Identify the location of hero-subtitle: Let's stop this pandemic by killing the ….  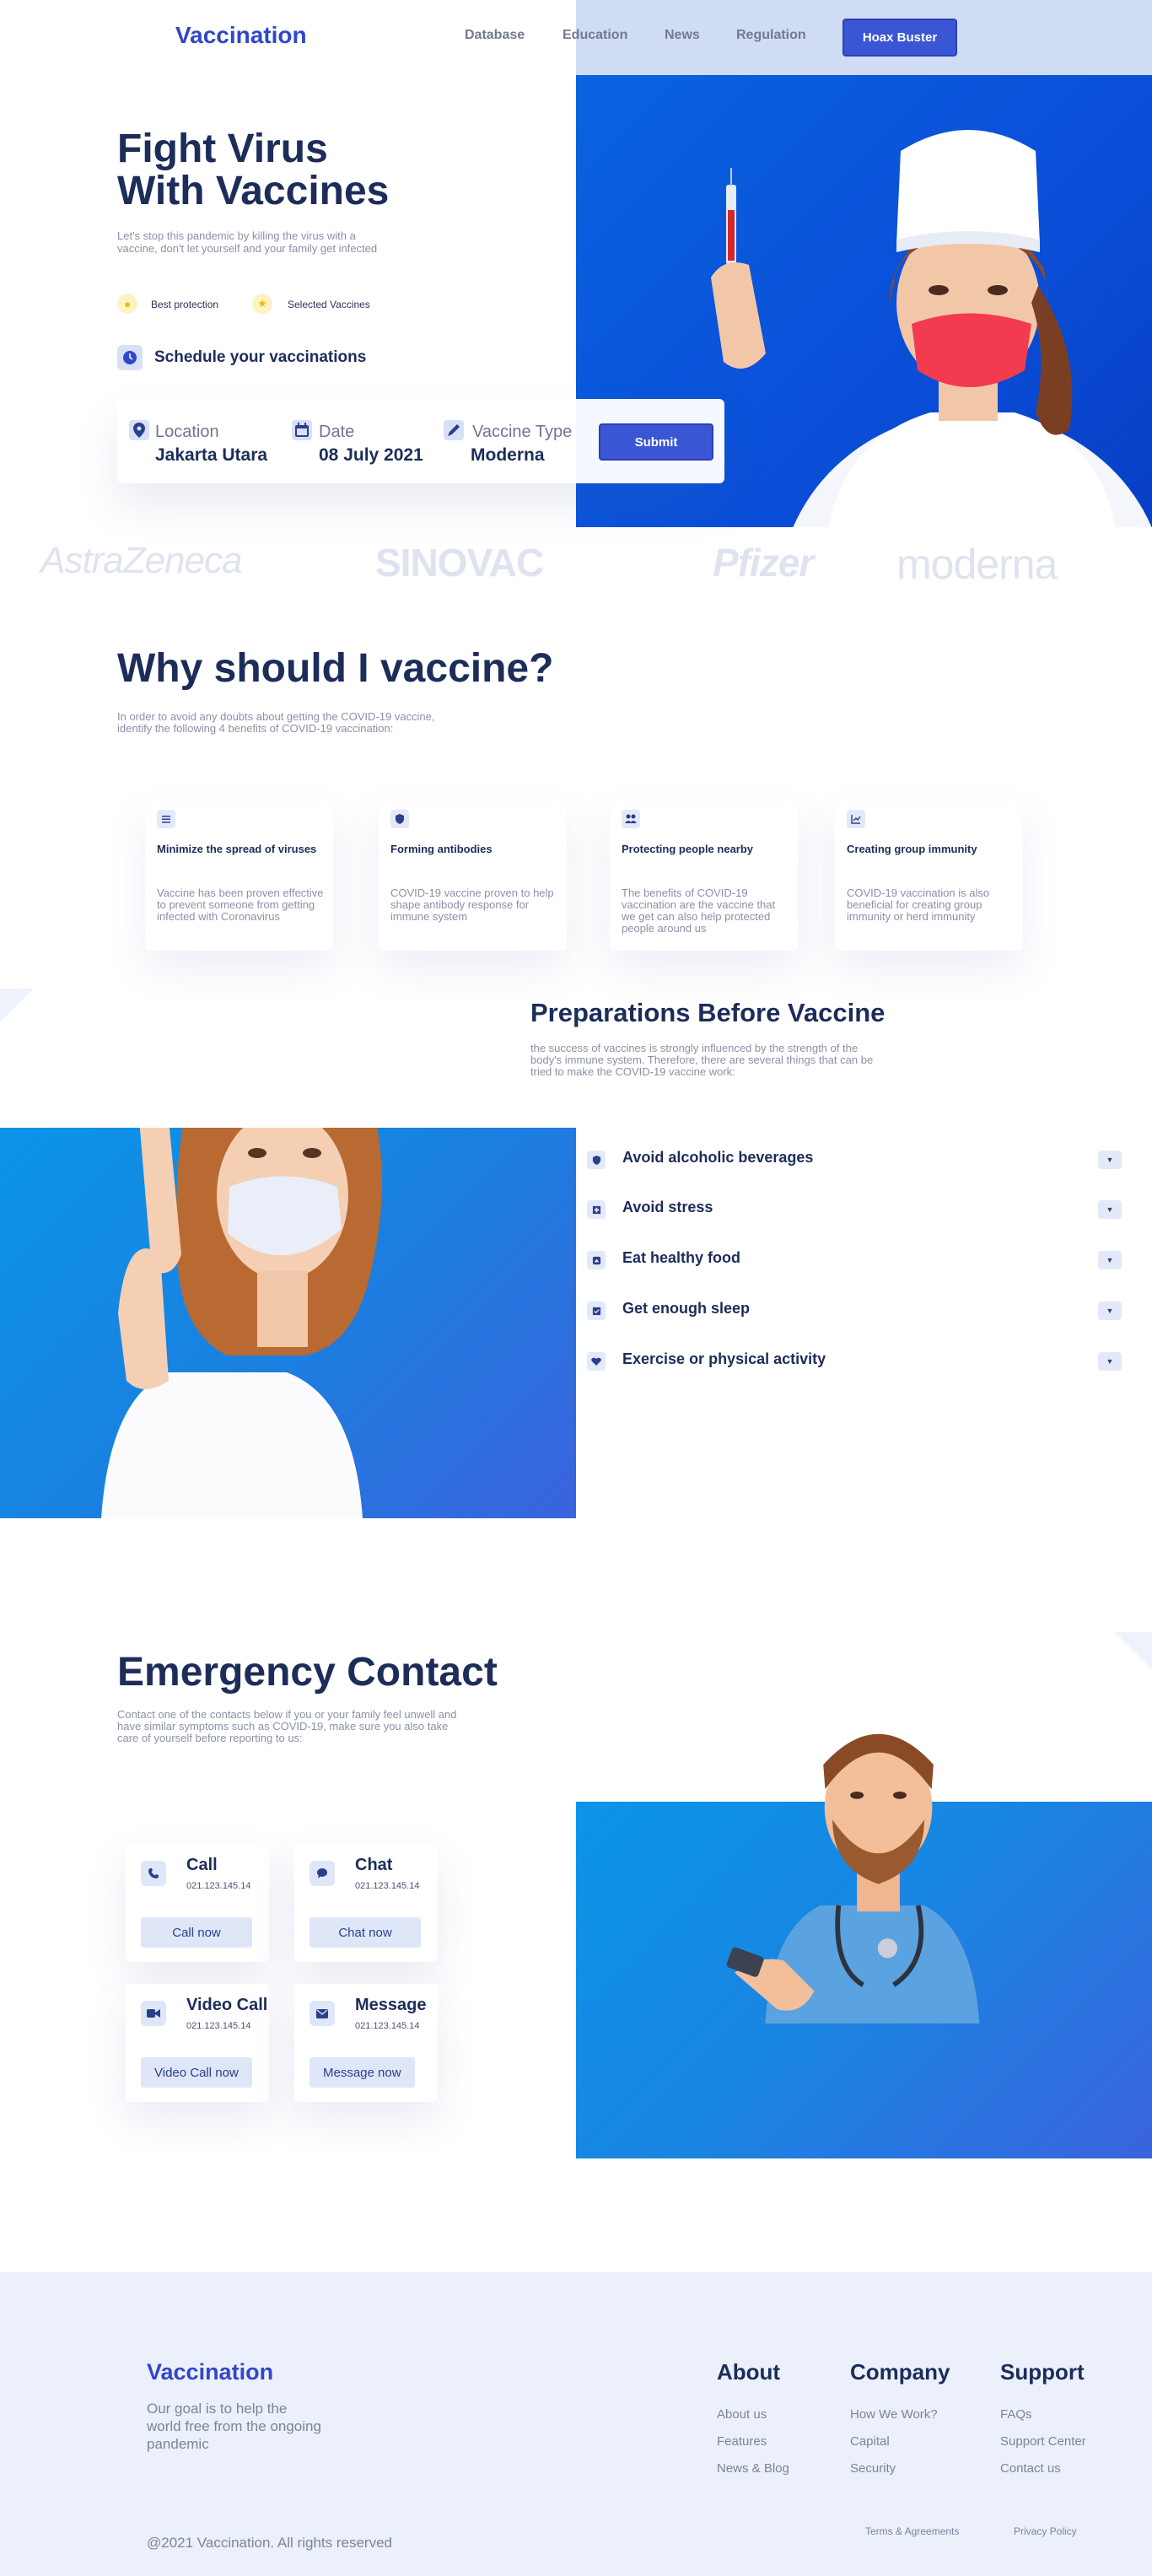
(247, 242).